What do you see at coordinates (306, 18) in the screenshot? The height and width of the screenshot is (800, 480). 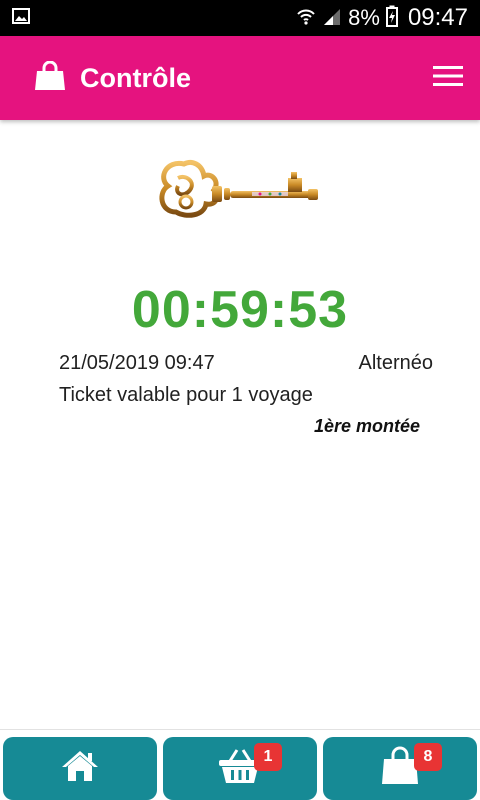 I see `wifi-icon` at bounding box center [306, 18].